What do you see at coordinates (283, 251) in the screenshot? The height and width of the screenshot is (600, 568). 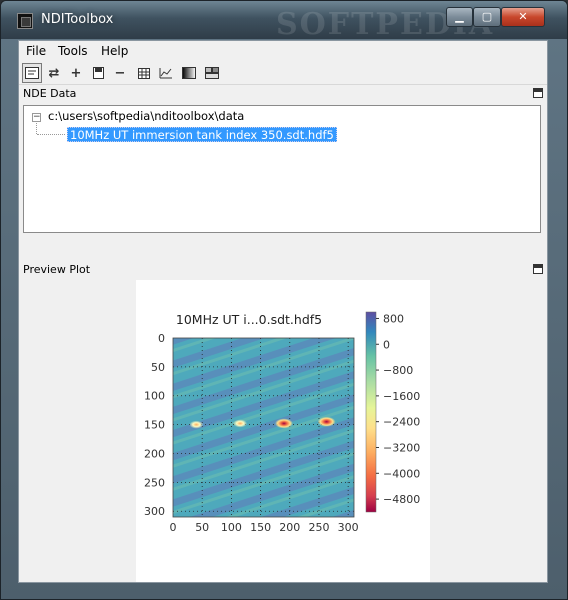 I see `panel-splitter` at bounding box center [283, 251].